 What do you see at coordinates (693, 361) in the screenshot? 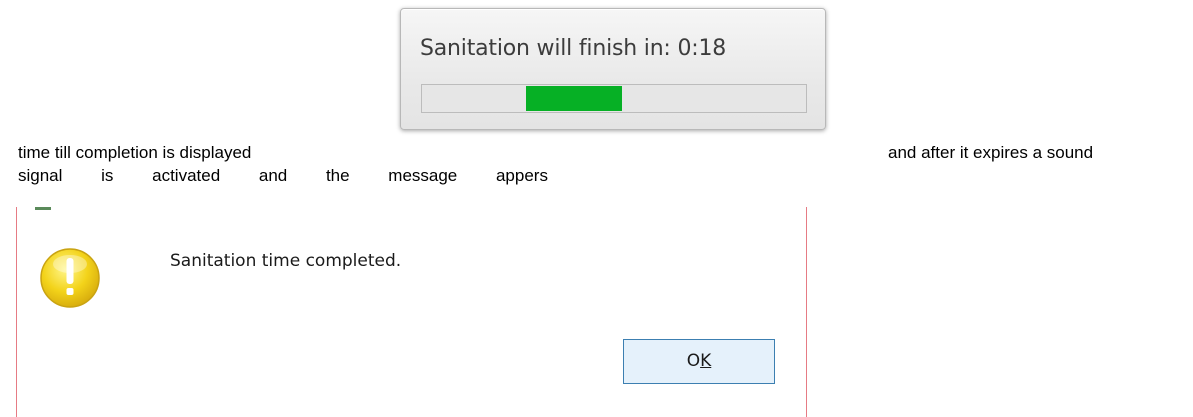
I see `ok-button-label: O` at bounding box center [693, 361].